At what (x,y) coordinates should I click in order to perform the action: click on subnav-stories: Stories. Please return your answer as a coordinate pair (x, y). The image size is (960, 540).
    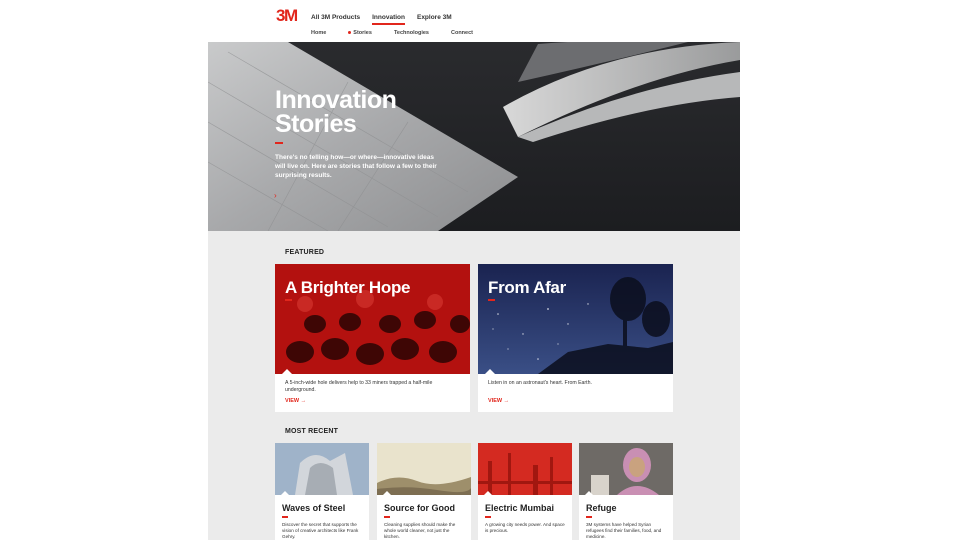
    Looking at the image, I should click on (360, 33).